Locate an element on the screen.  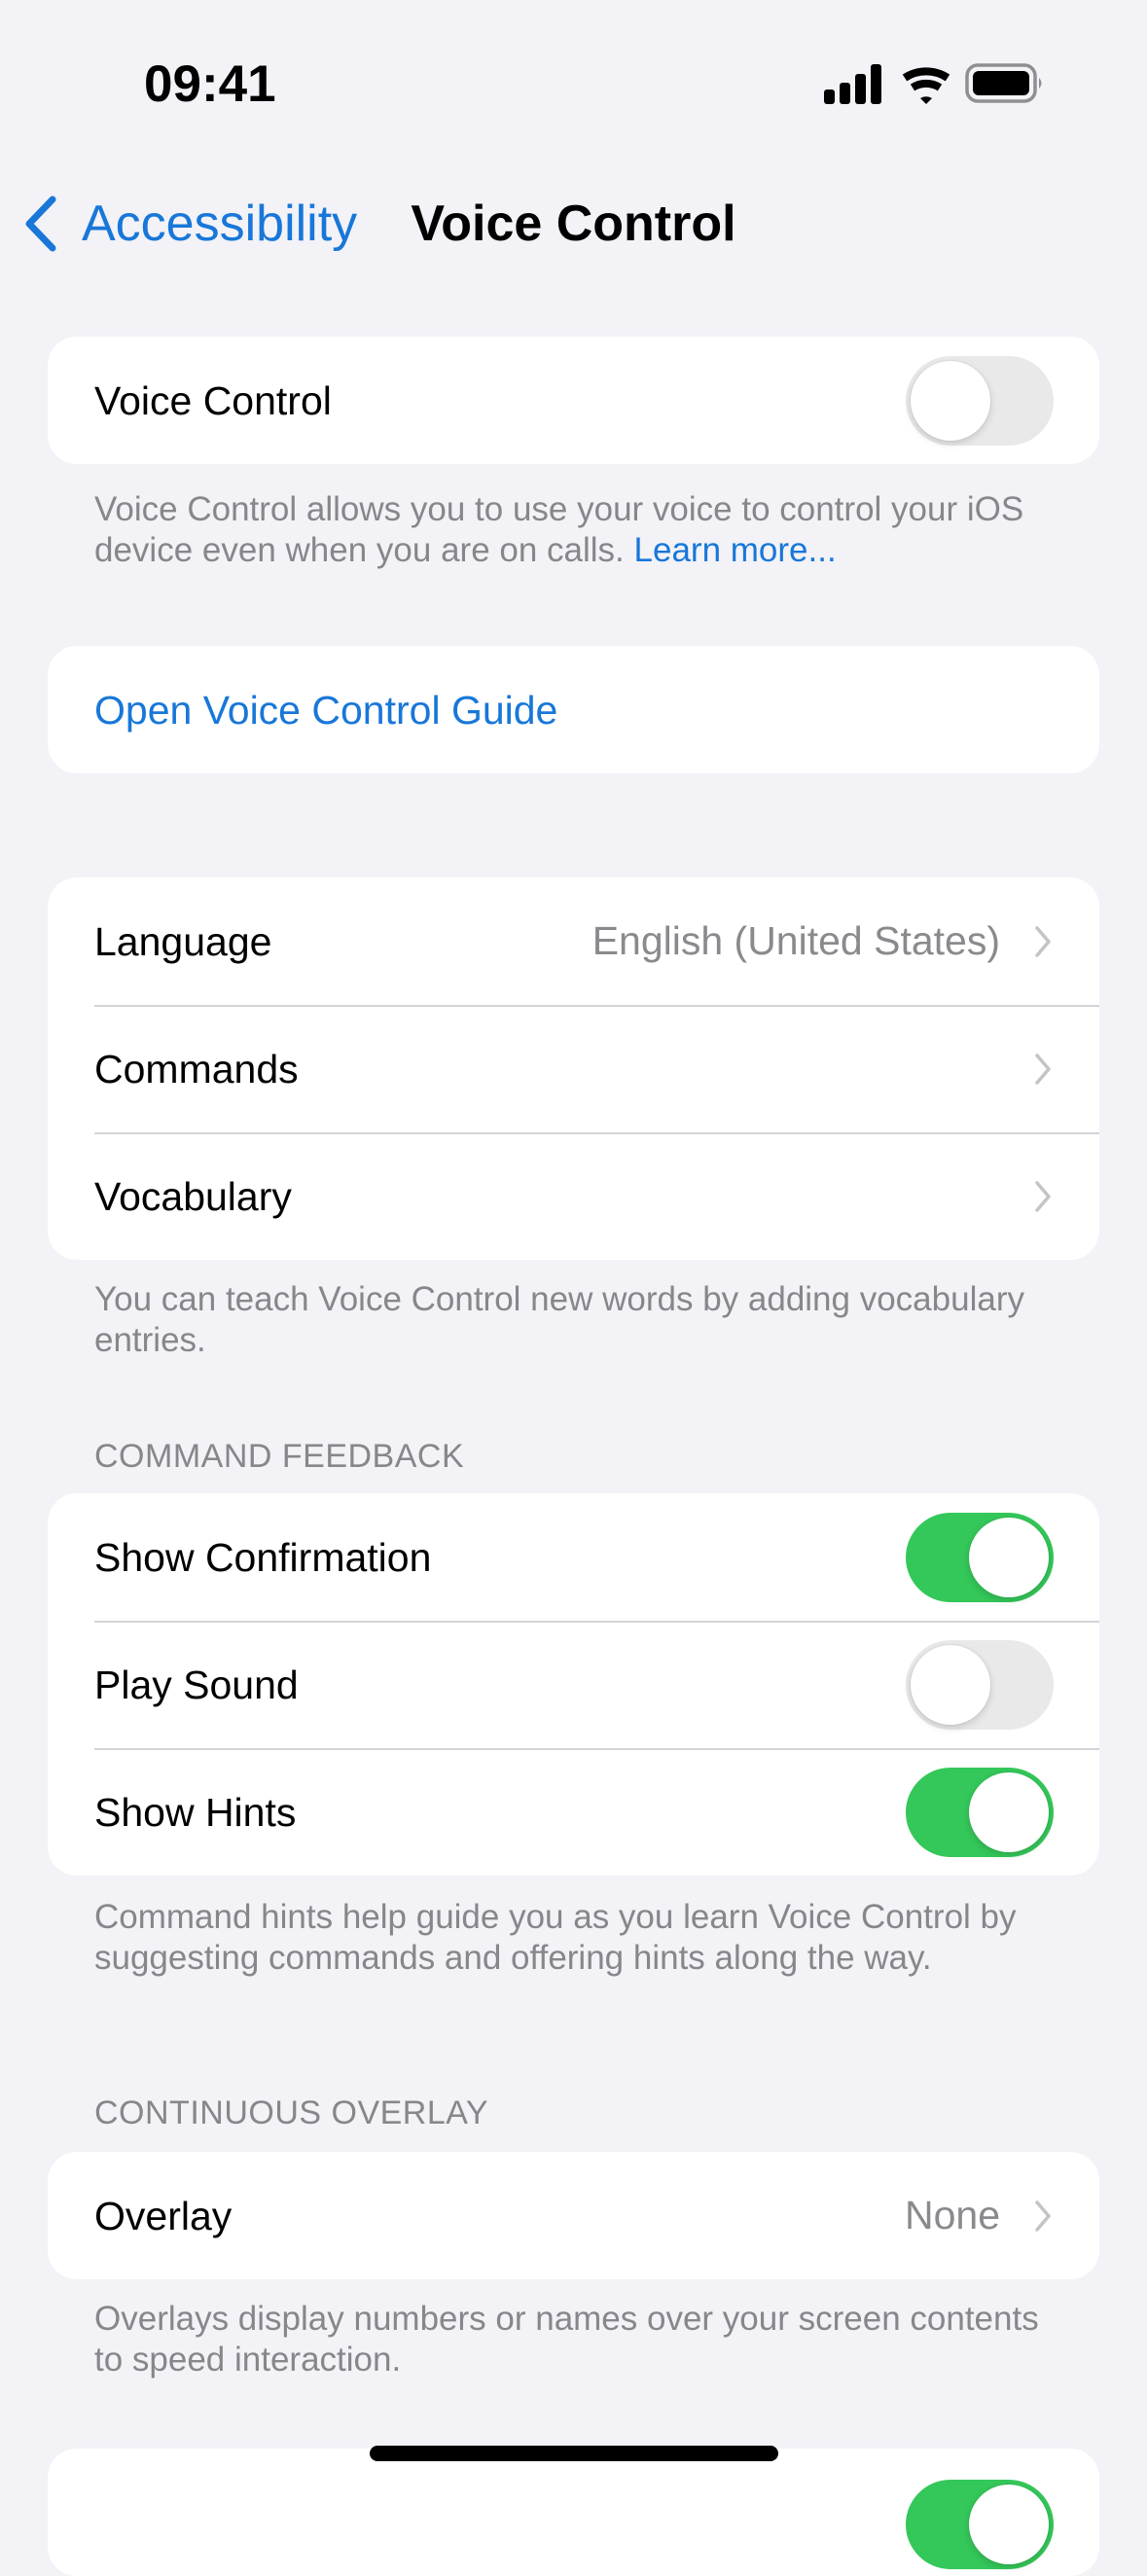
page-title-text: Voice Control is located at coordinates (573, 224).